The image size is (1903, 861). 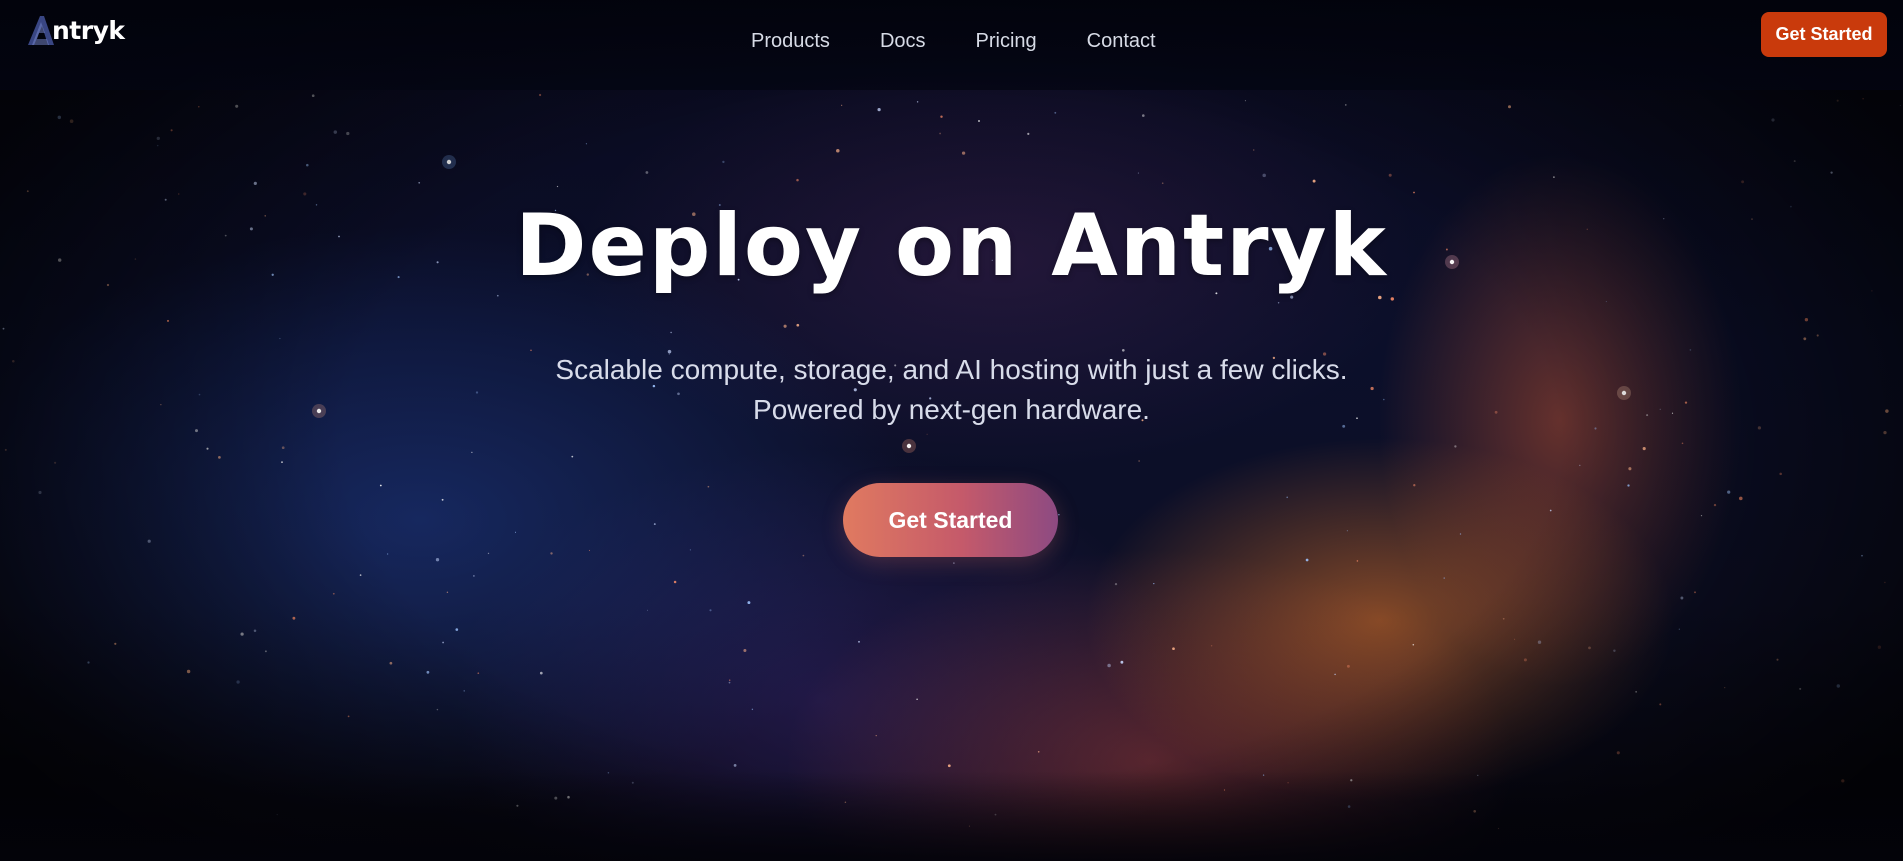 What do you see at coordinates (88, 30) in the screenshot?
I see `brand-name: ntryk` at bounding box center [88, 30].